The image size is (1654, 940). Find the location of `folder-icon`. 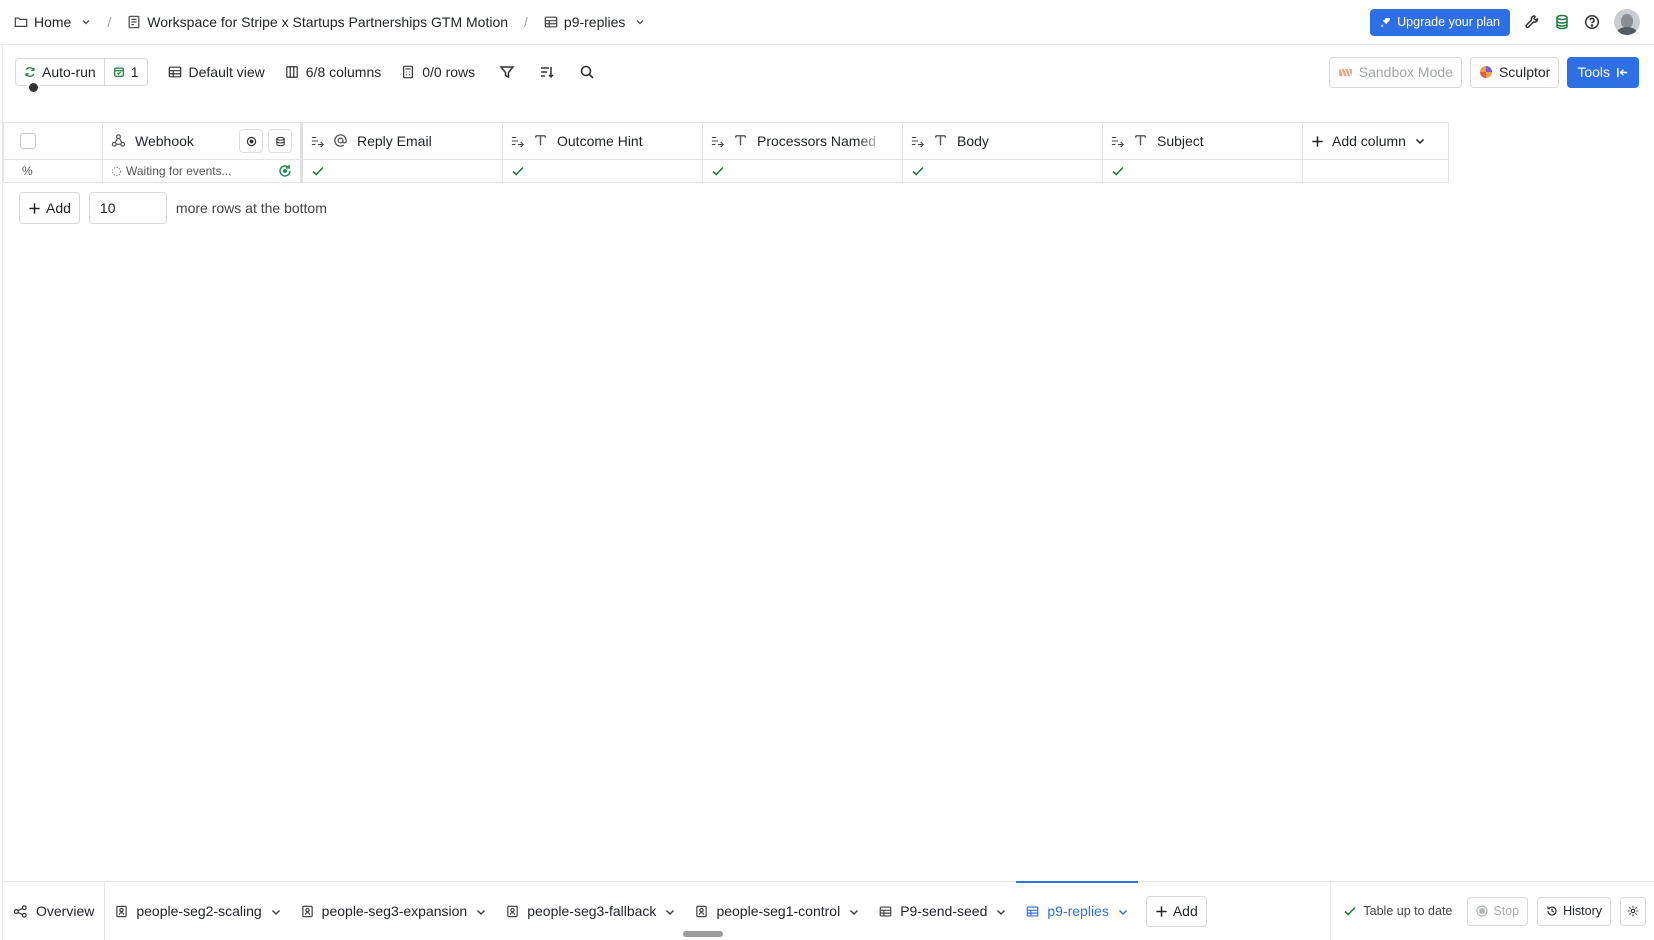

folder-icon is located at coordinates (21, 22).